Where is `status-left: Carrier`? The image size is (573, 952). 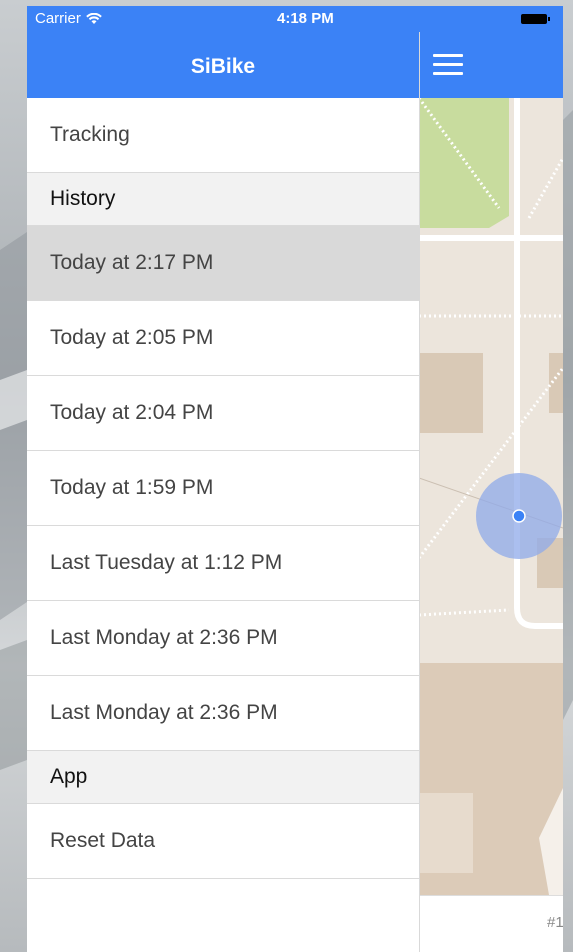 status-left: Carrier is located at coordinates (68, 18).